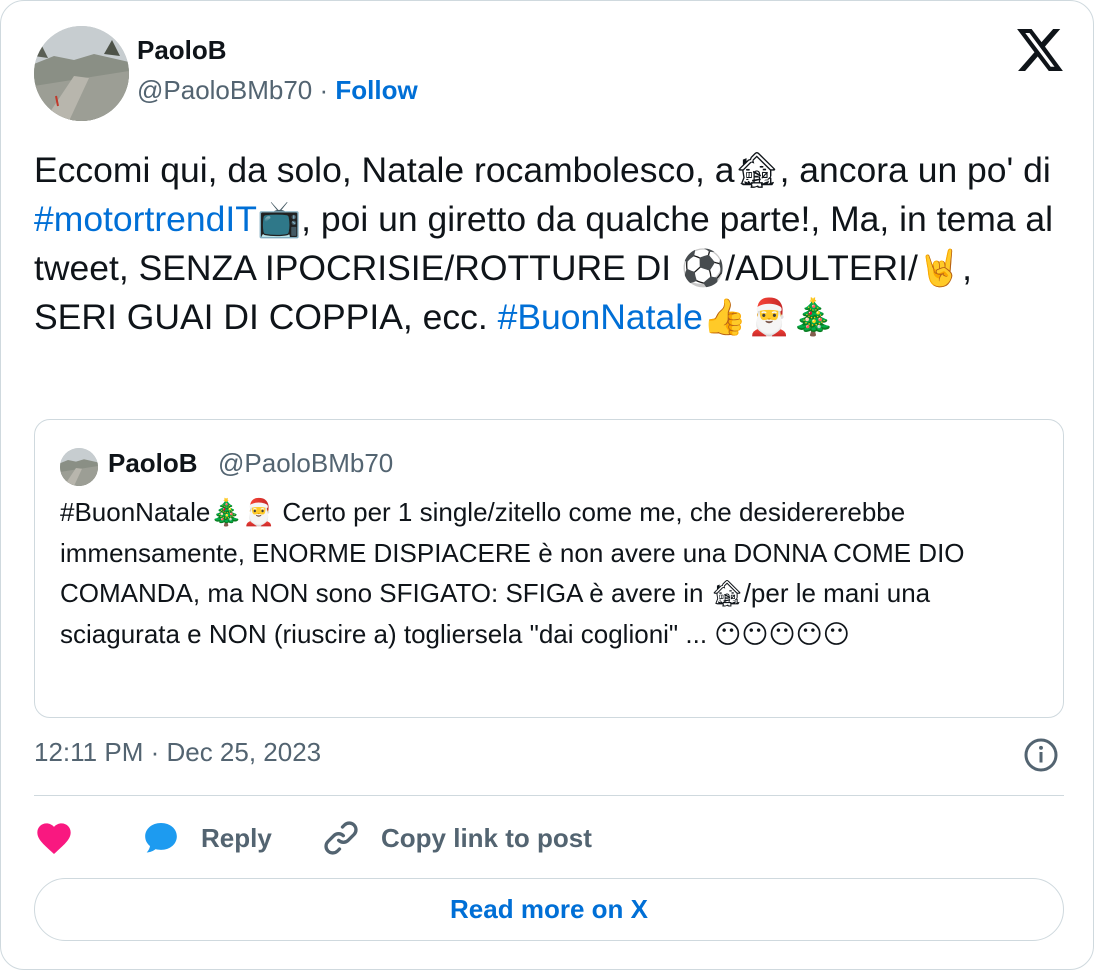 The width and height of the screenshot is (1096, 972). I want to click on quoted-author-handle: @PaoloBMb70, so click(306, 463).